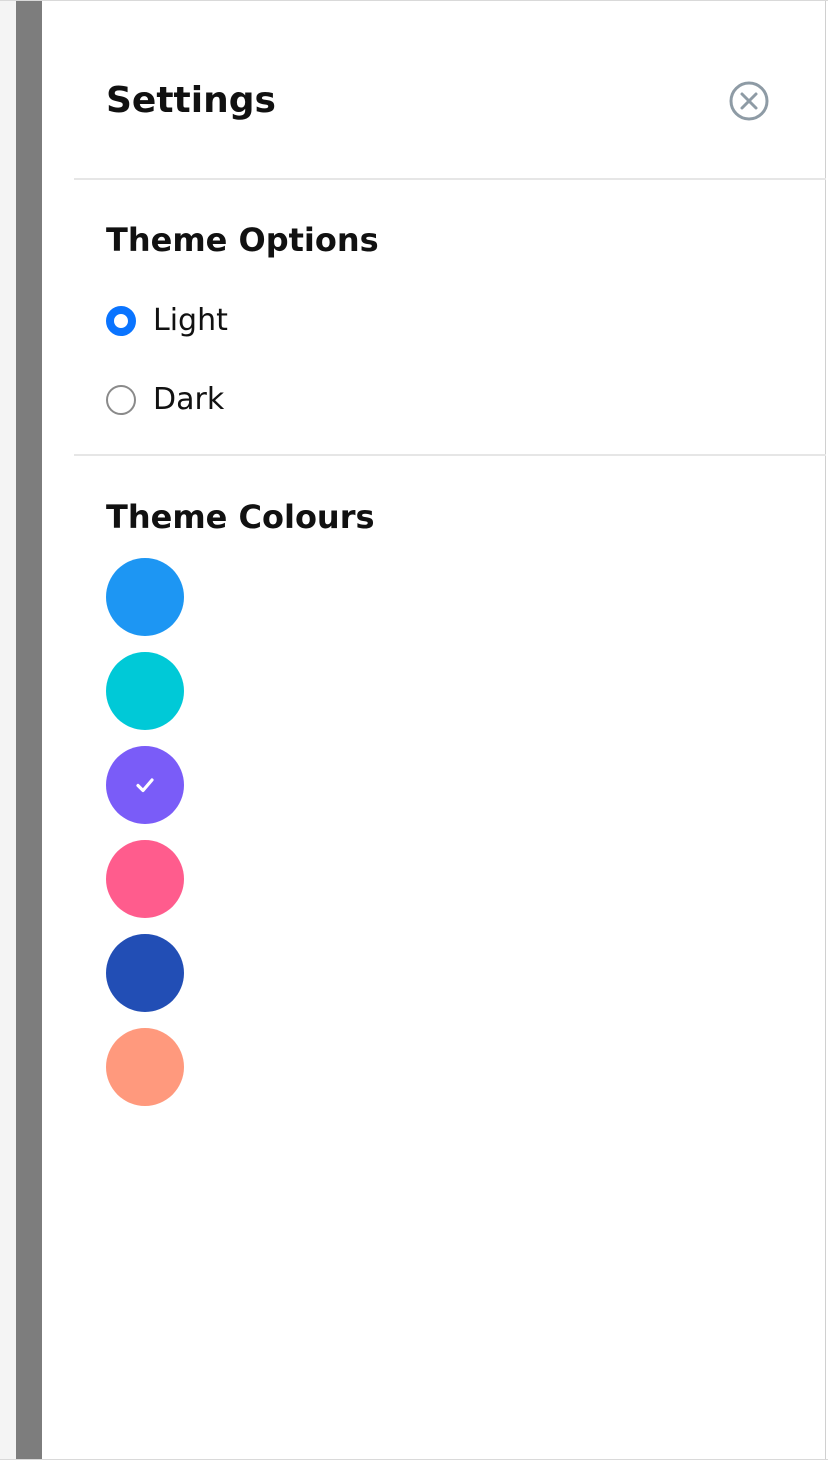 This screenshot has height=1460, width=828. Describe the element at coordinates (29, 730) in the screenshot. I see `modal-overlay` at that location.